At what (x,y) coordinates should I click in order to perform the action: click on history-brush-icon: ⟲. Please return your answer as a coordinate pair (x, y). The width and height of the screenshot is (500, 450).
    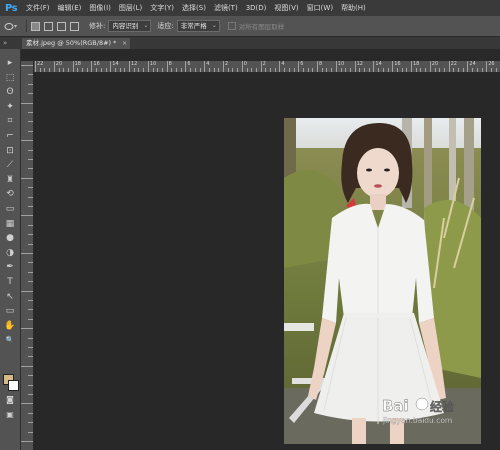
    Looking at the image, I should click on (10, 194).